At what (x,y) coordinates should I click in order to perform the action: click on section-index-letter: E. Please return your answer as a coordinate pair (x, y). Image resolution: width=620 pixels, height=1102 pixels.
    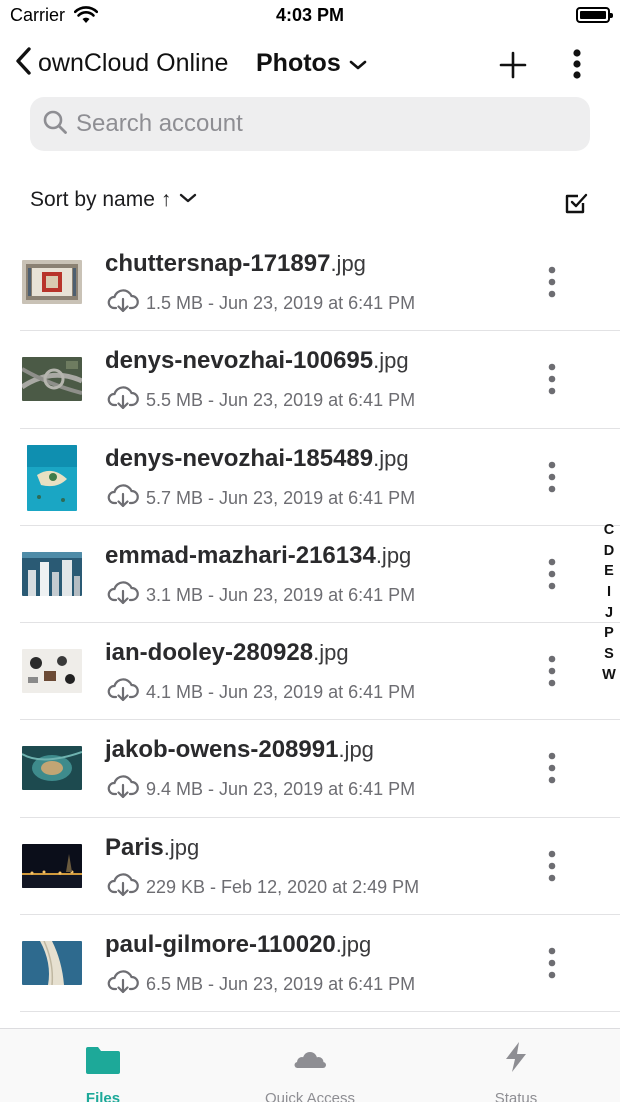
    Looking at the image, I should click on (609, 571).